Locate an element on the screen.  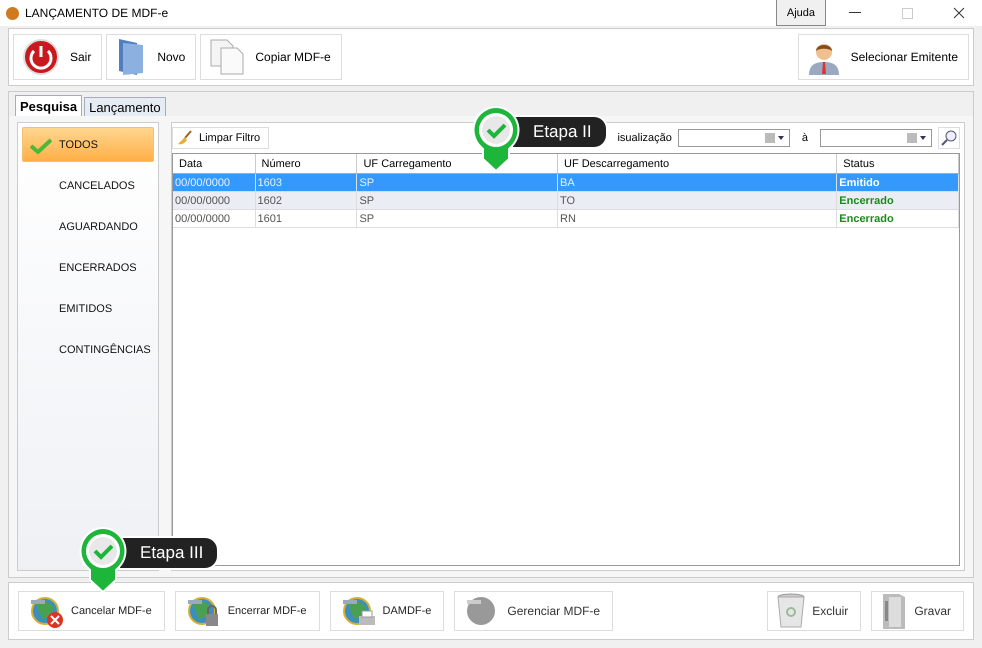
action-button: Cancelar MDF-e is located at coordinates (91, 611).